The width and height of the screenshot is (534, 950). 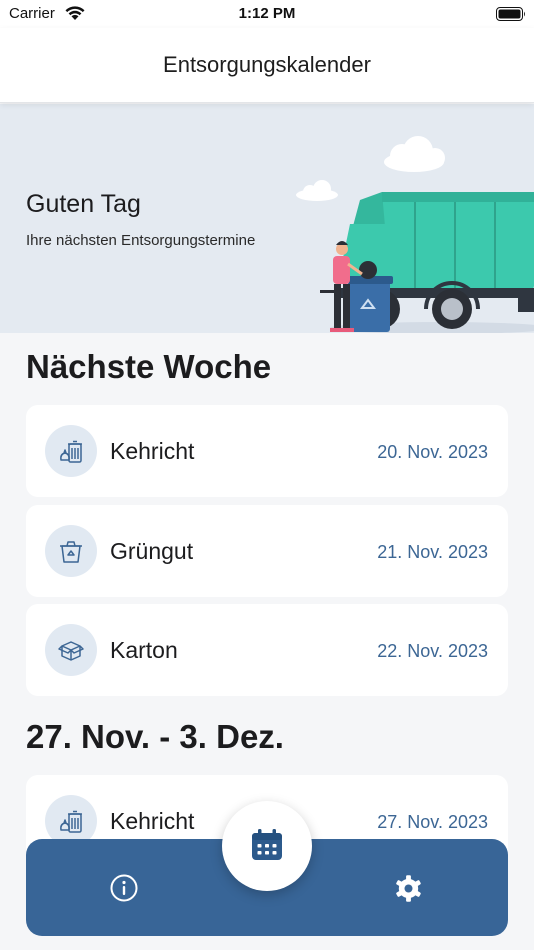 I want to click on info-icon, so click(x=124, y=888).